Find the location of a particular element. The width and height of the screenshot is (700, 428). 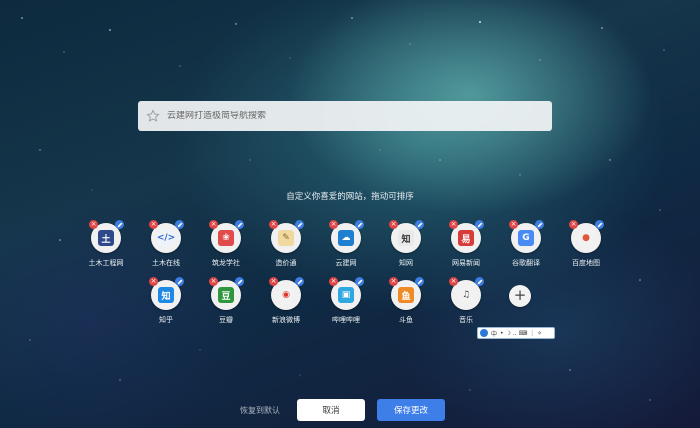

site-logo-icon: 鱼 is located at coordinates (406, 295).